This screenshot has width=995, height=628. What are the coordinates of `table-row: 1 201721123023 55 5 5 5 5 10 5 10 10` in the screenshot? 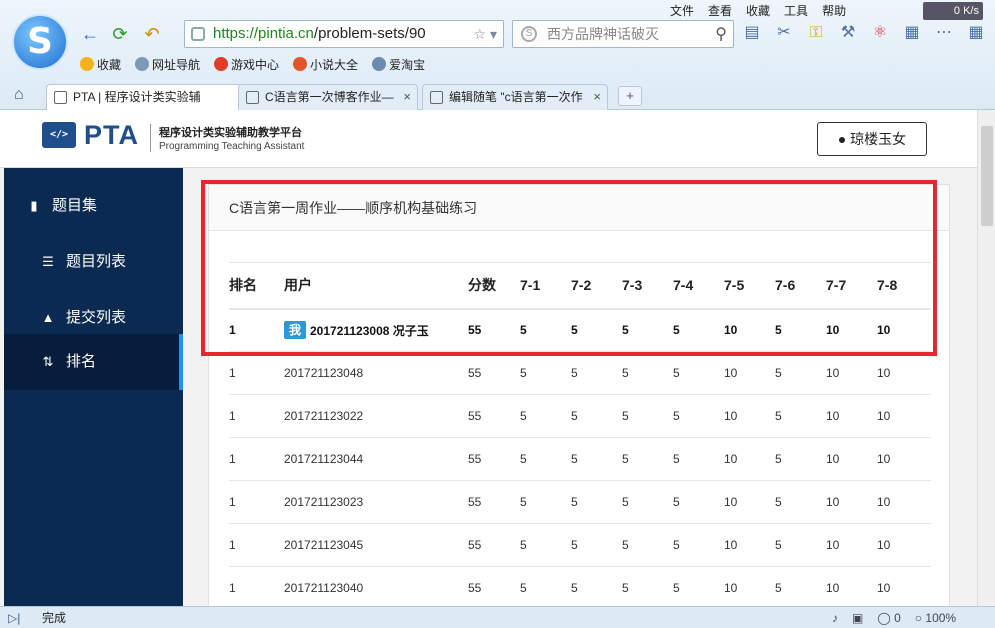 It's located at (580, 502).